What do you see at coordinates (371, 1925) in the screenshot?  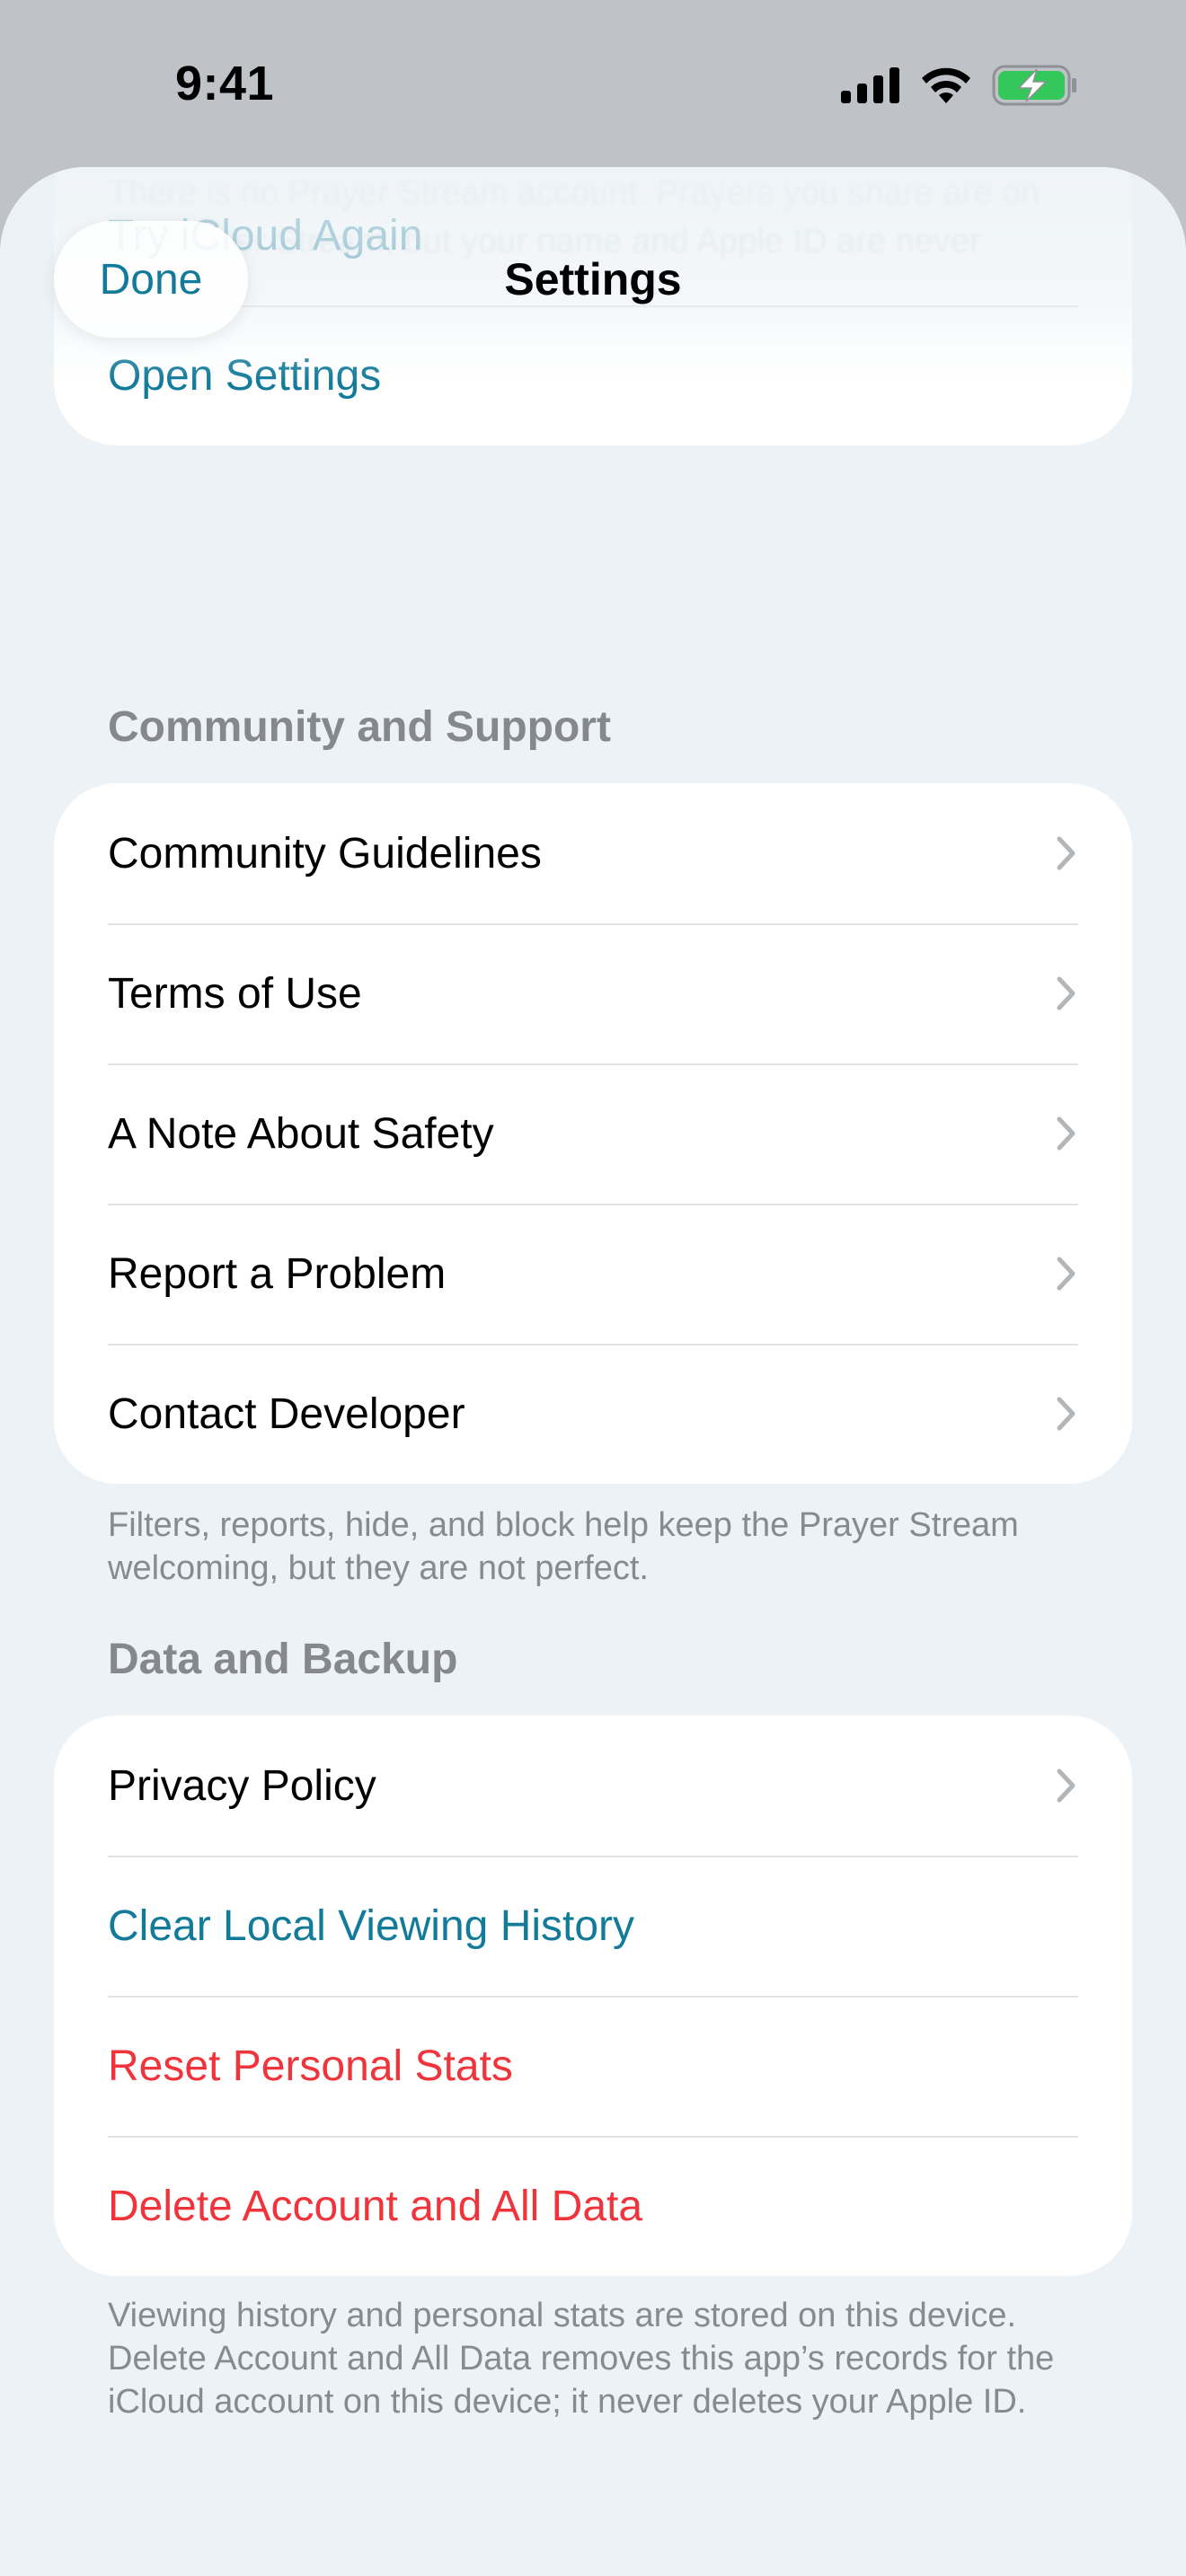 I see `clear-viewing-history-label: Clear Local Viewing History` at bounding box center [371, 1925].